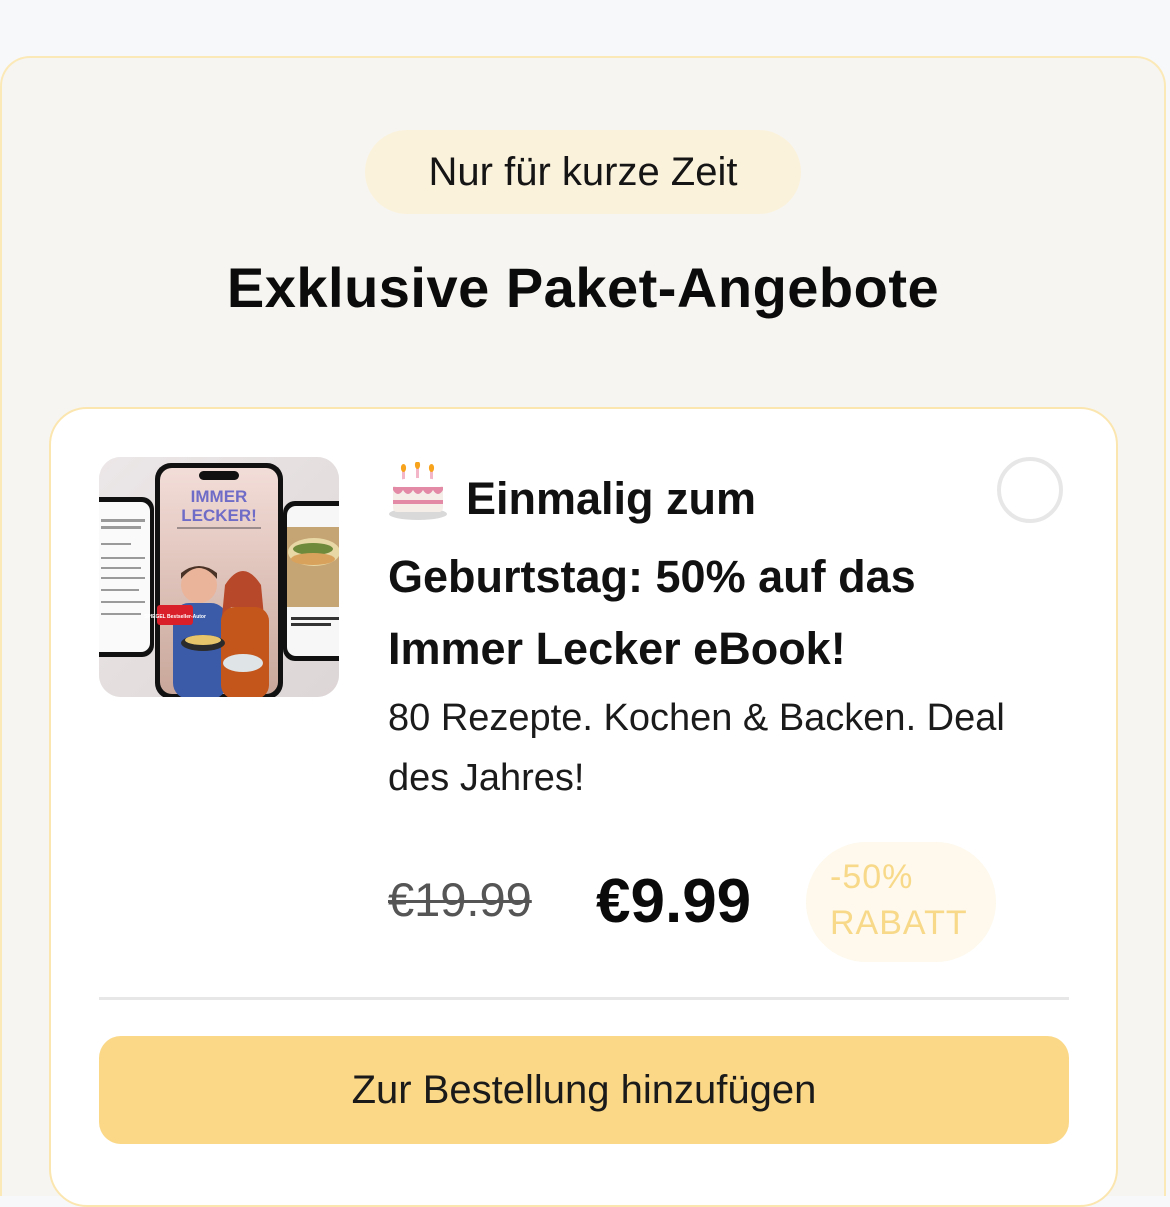 This screenshot has width=1170, height=1207. What do you see at coordinates (901, 902) in the screenshot?
I see `discount-badge: -50% RABATT` at bounding box center [901, 902].